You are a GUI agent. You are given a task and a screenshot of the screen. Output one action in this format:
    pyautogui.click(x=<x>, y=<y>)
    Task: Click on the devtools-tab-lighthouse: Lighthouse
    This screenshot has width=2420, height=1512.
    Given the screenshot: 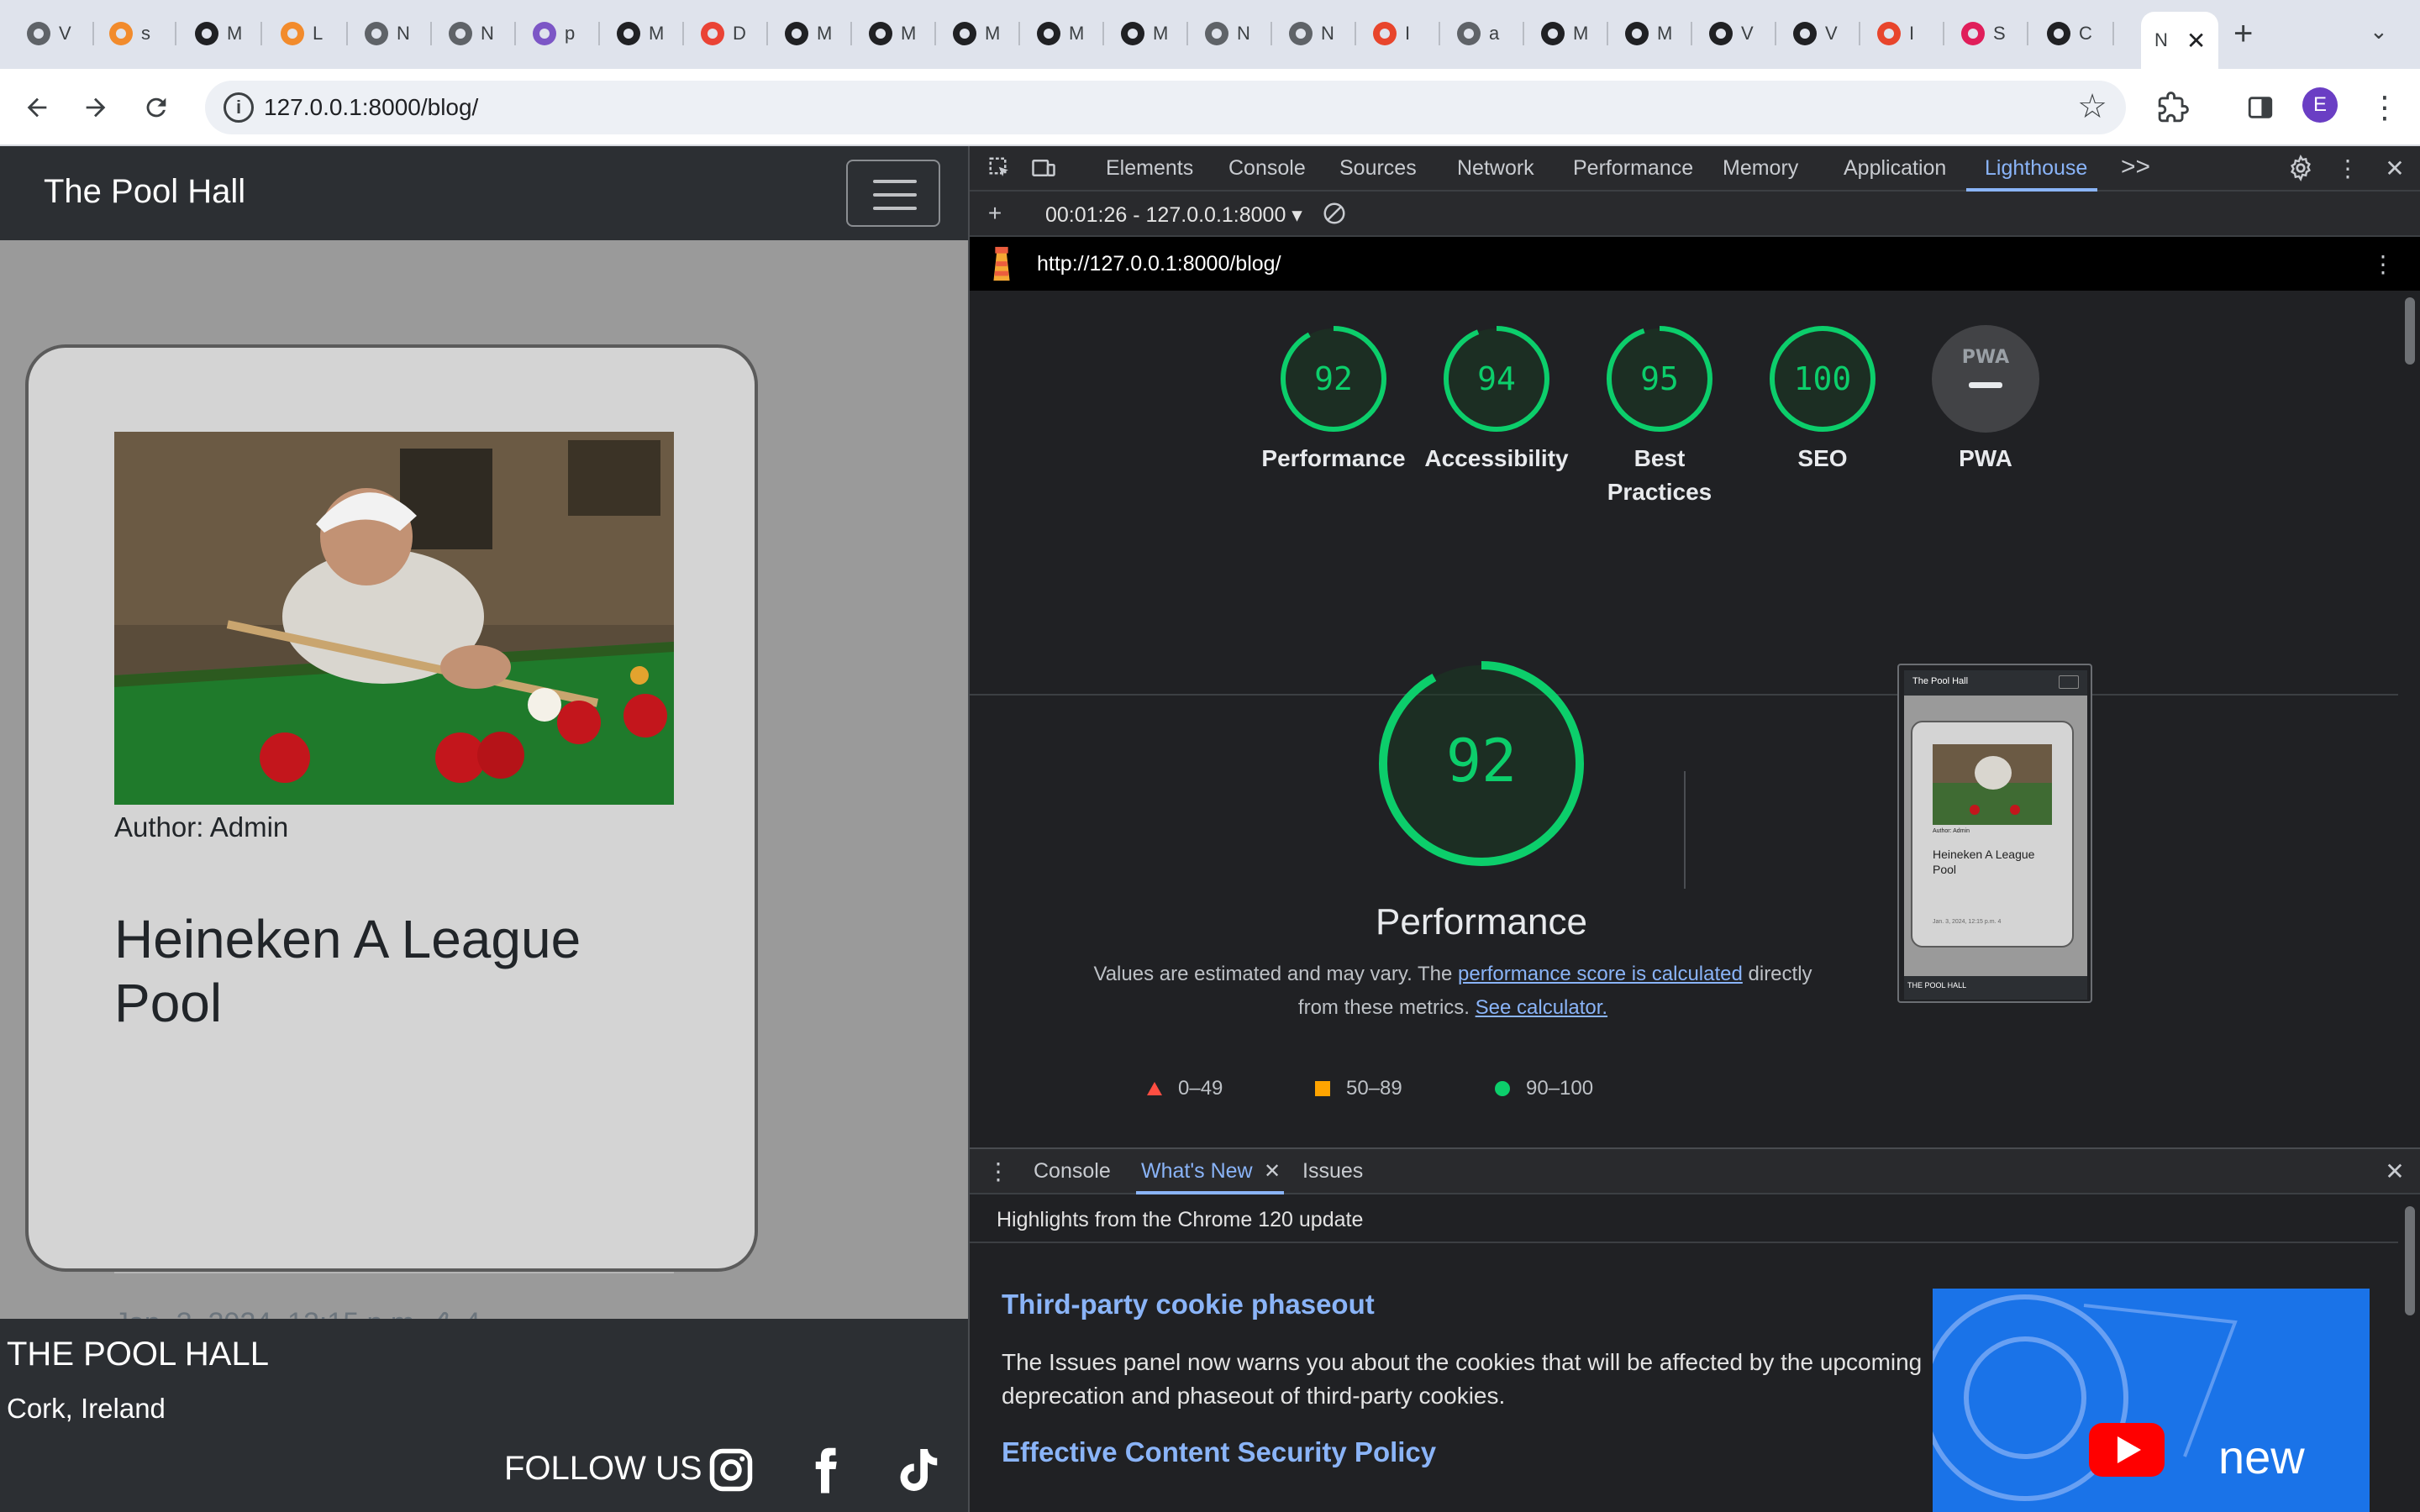 What is the action you would take?
    pyautogui.click(x=2036, y=168)
    